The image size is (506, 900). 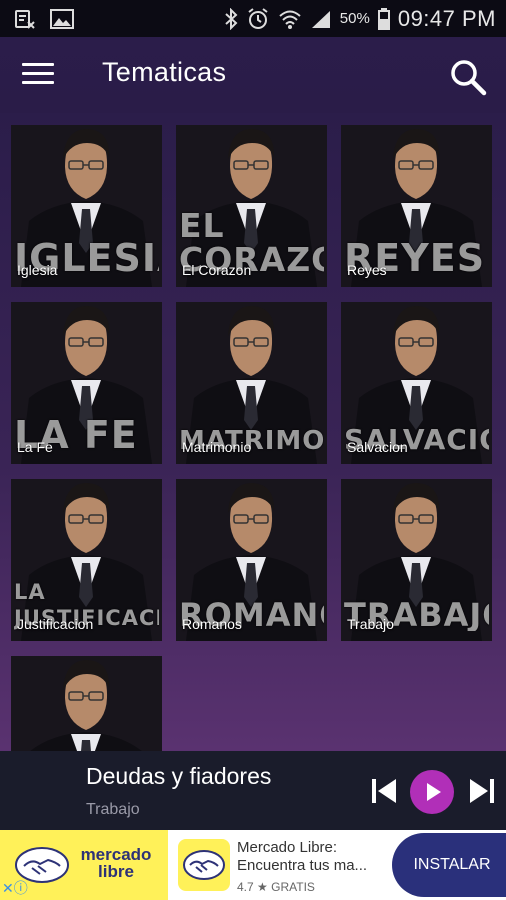 What do you see at coordinates (86, 206) in the screenshot?
I see `topic-tile: IGLESIA Iglesia` at bounding box center [86, 206].